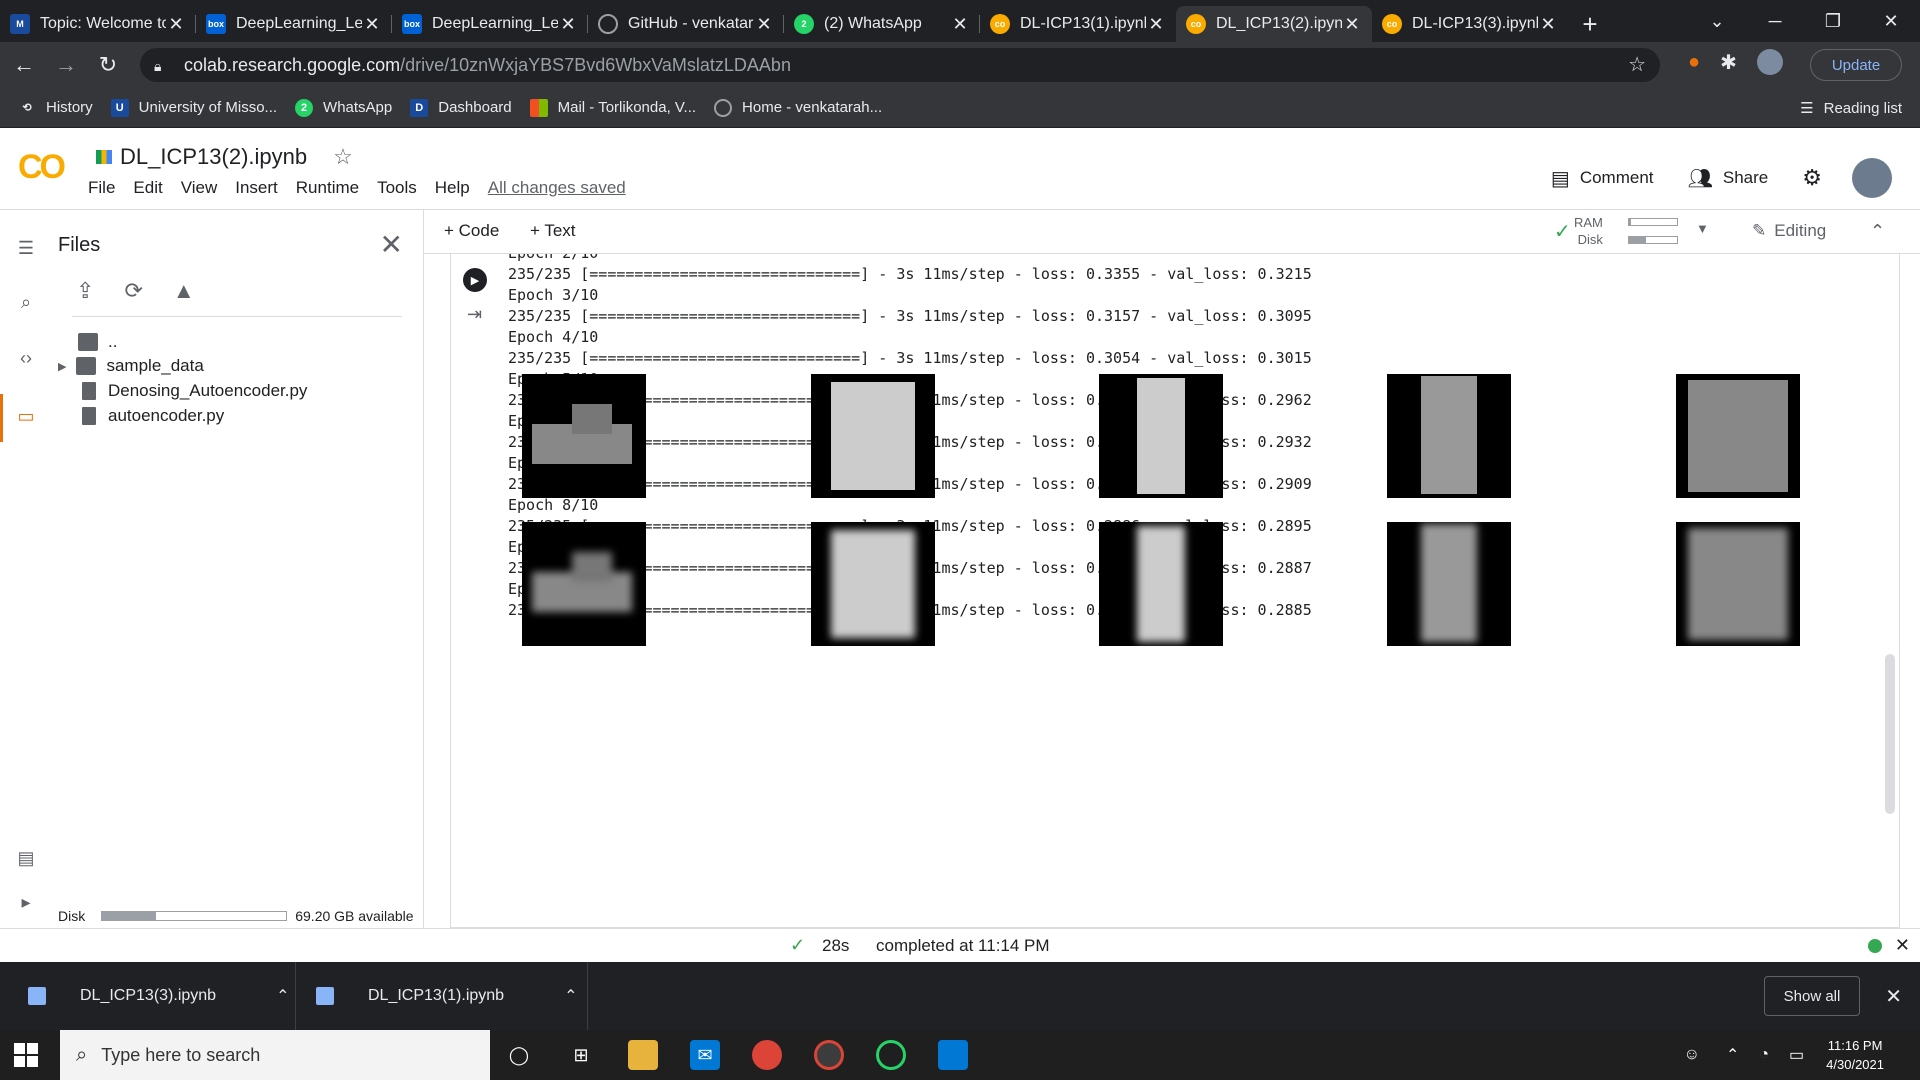 The width and height of the screenshot is (1920, 1080). What do you see at coordinates (1875, 945) in the screenshot?
I see `connection-status-dot` at bounding box center [1875, 945].